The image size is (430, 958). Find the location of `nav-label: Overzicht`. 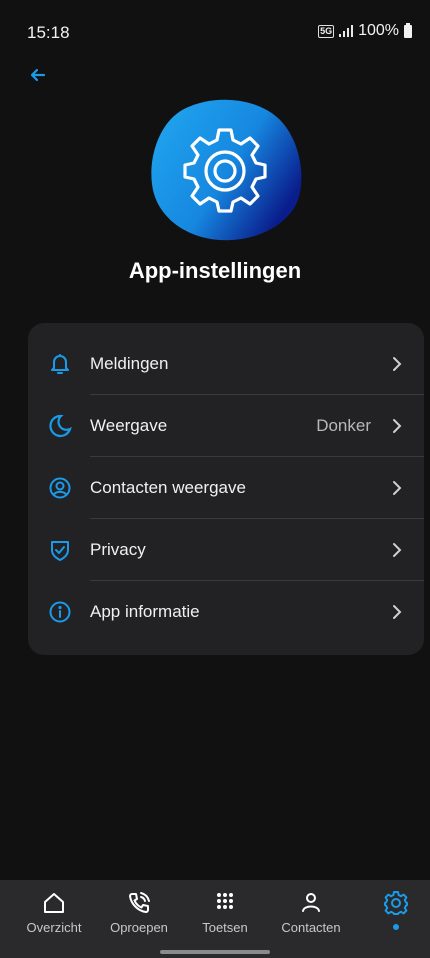

nav-label: Overzicht is located at coordinates (54, 927).